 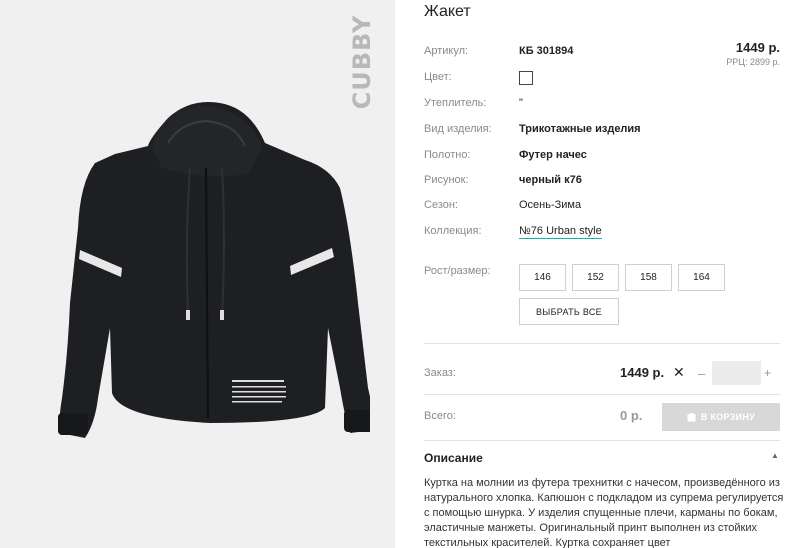 I want to click on size-label: Рост/размер:, so click(x=457, y=271).